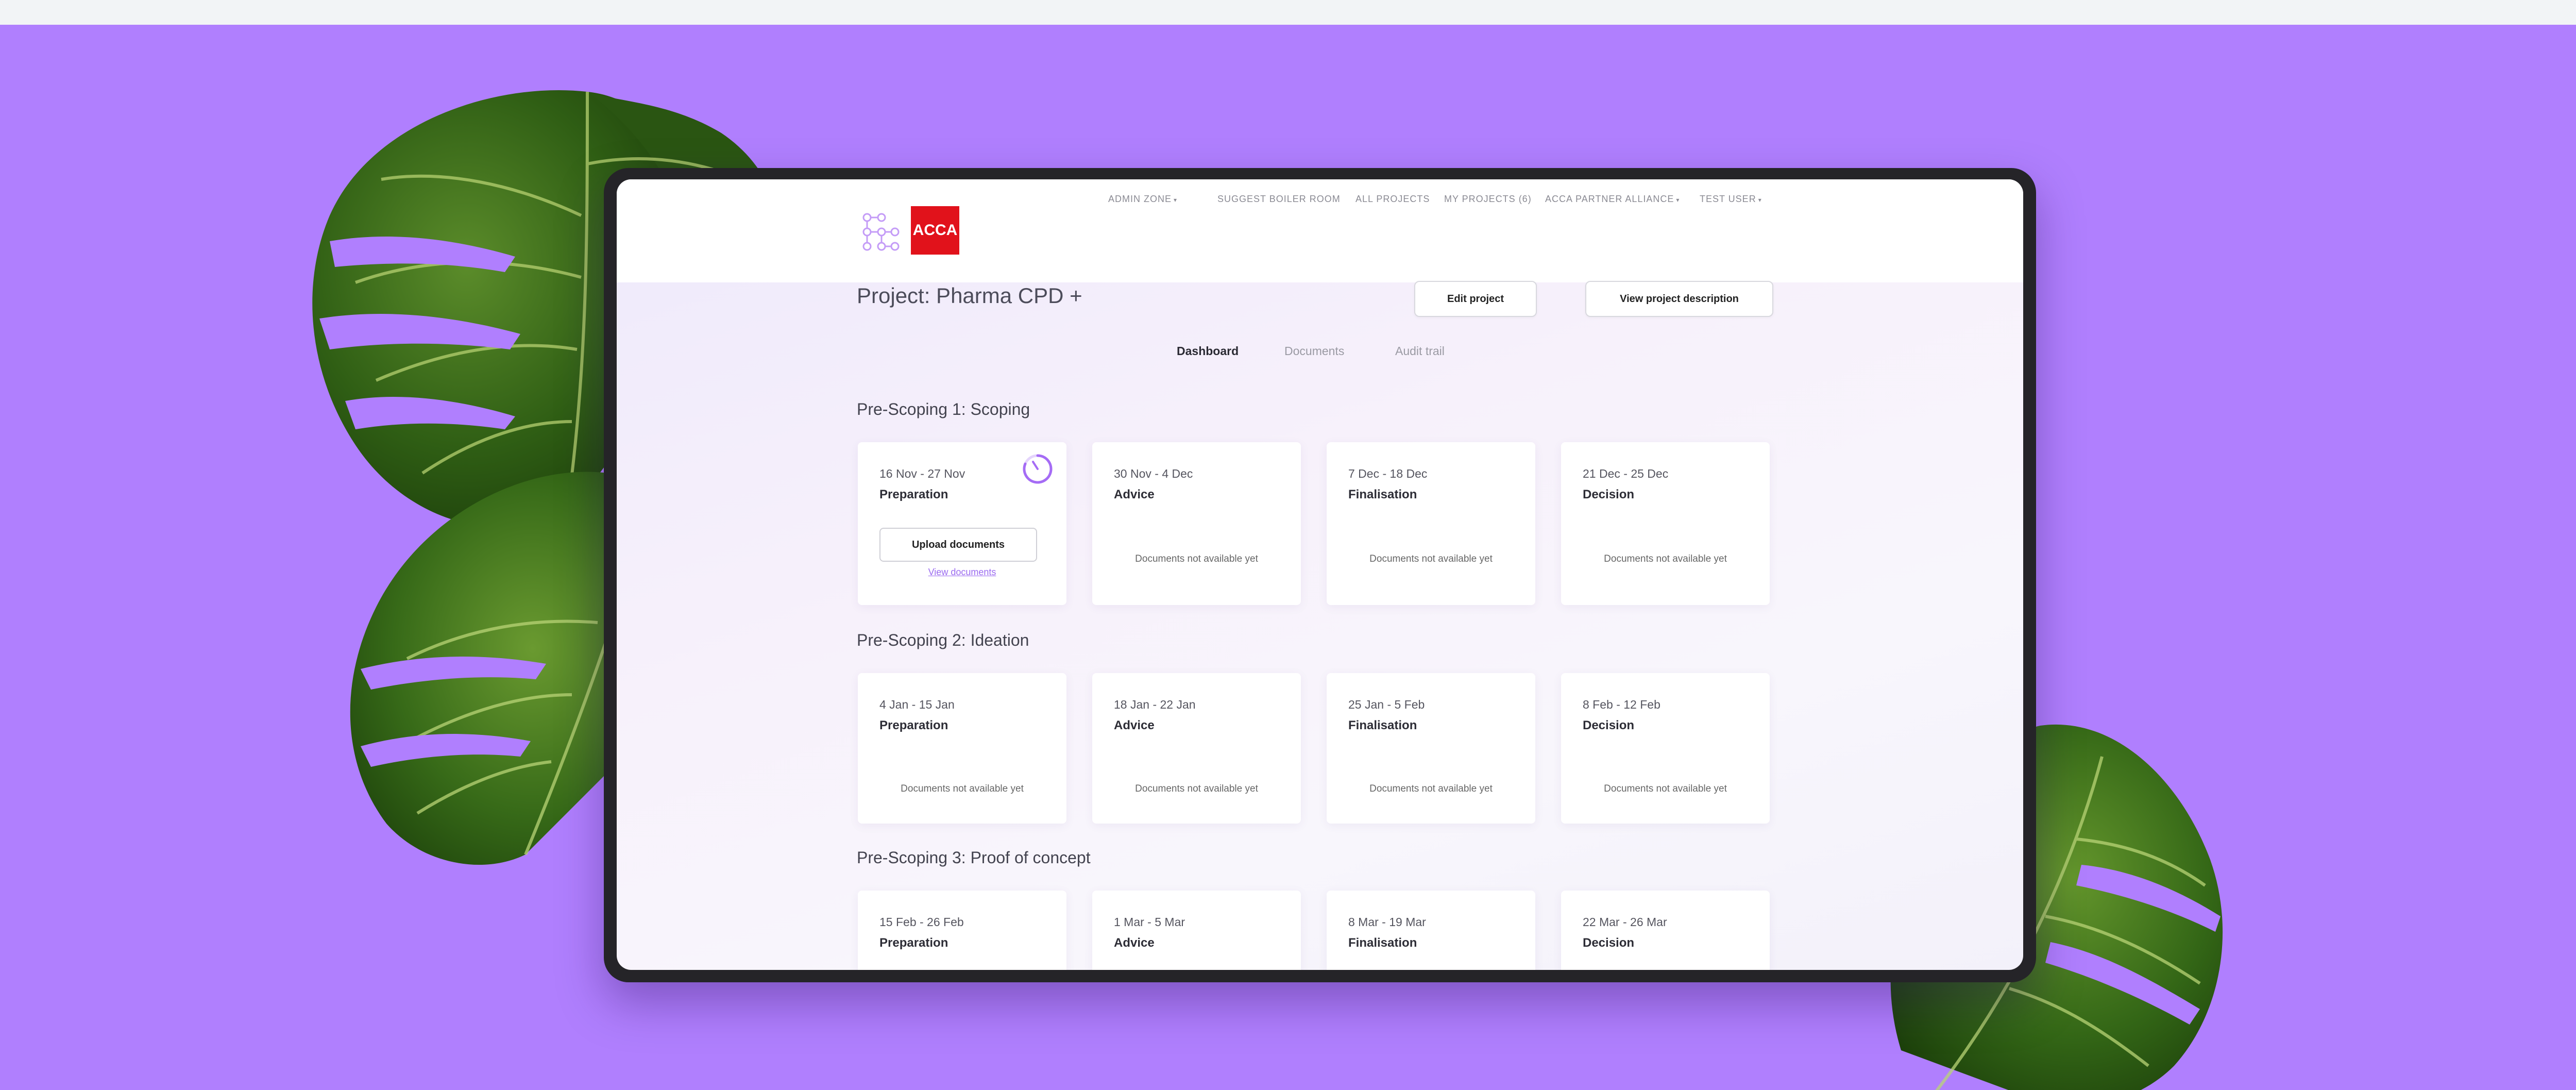 This screenshot has height=1090, width=2576. Describe the element at coordinates (1196, 930) in the screenshot. I see `phase-card: 1 Mar - 5 Mar Advice` at that location.